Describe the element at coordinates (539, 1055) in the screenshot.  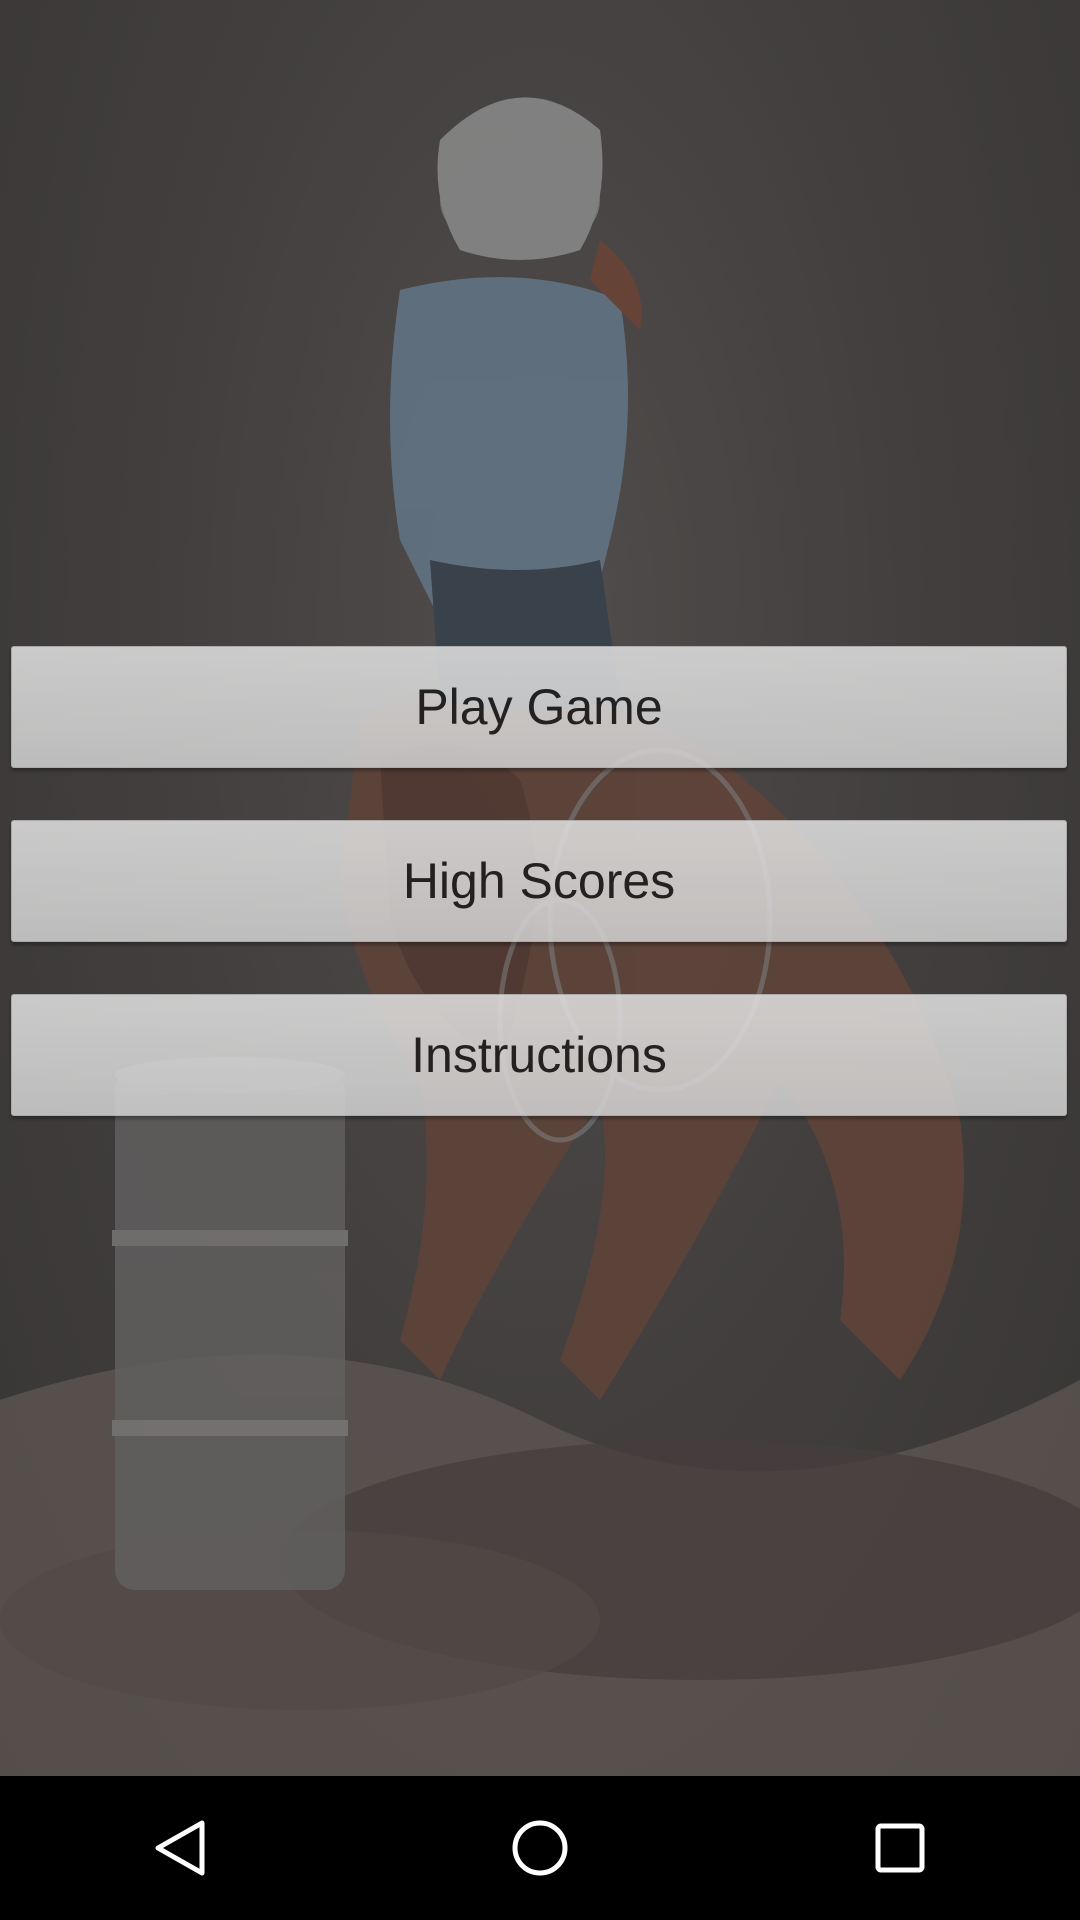
I see `instructions-button: Instructions` at that location.